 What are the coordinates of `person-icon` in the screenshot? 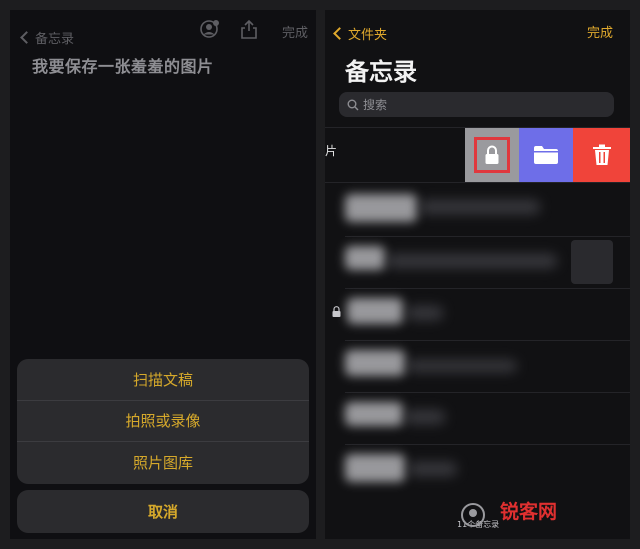 It's located at (210, 29).